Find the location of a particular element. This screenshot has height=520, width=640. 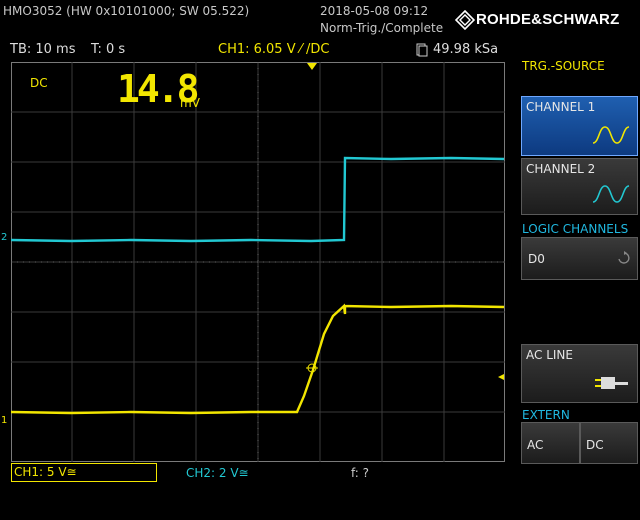

power-plug-icon is located at coordinates (611, 383).